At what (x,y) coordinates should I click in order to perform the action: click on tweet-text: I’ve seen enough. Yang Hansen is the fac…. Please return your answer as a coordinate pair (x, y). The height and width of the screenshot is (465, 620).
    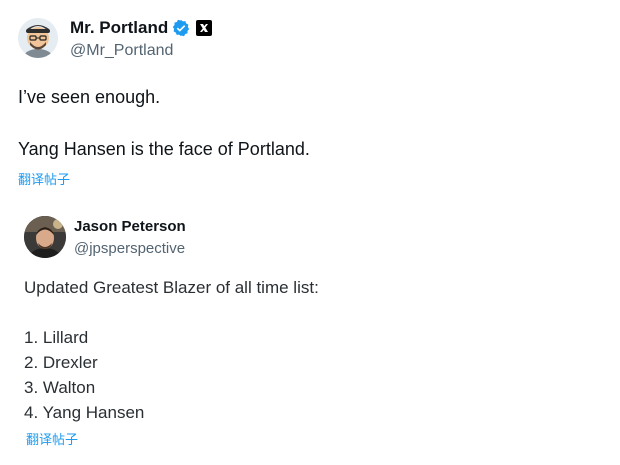
    Looking at the image, I should click on (164, 123).